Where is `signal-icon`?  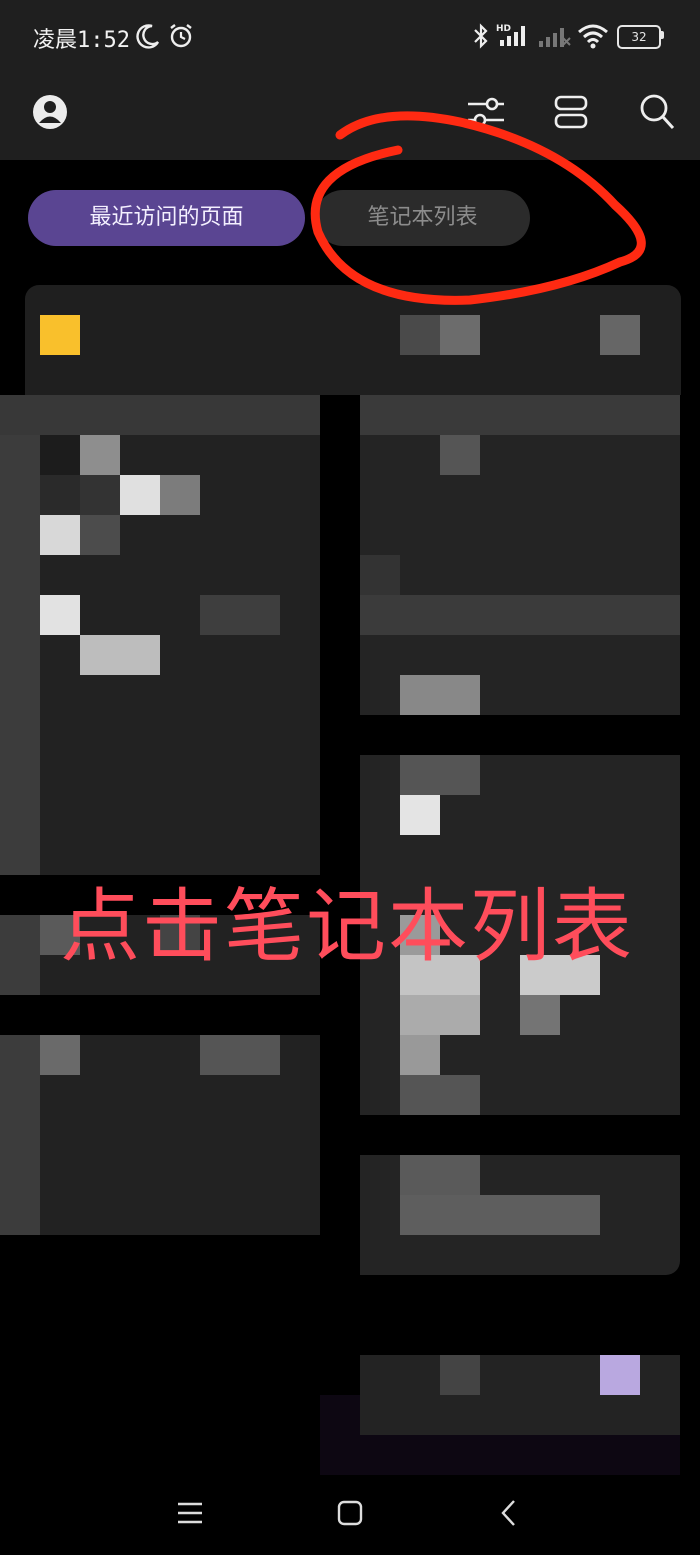 signal-icon is located at coordinates (555, 37).